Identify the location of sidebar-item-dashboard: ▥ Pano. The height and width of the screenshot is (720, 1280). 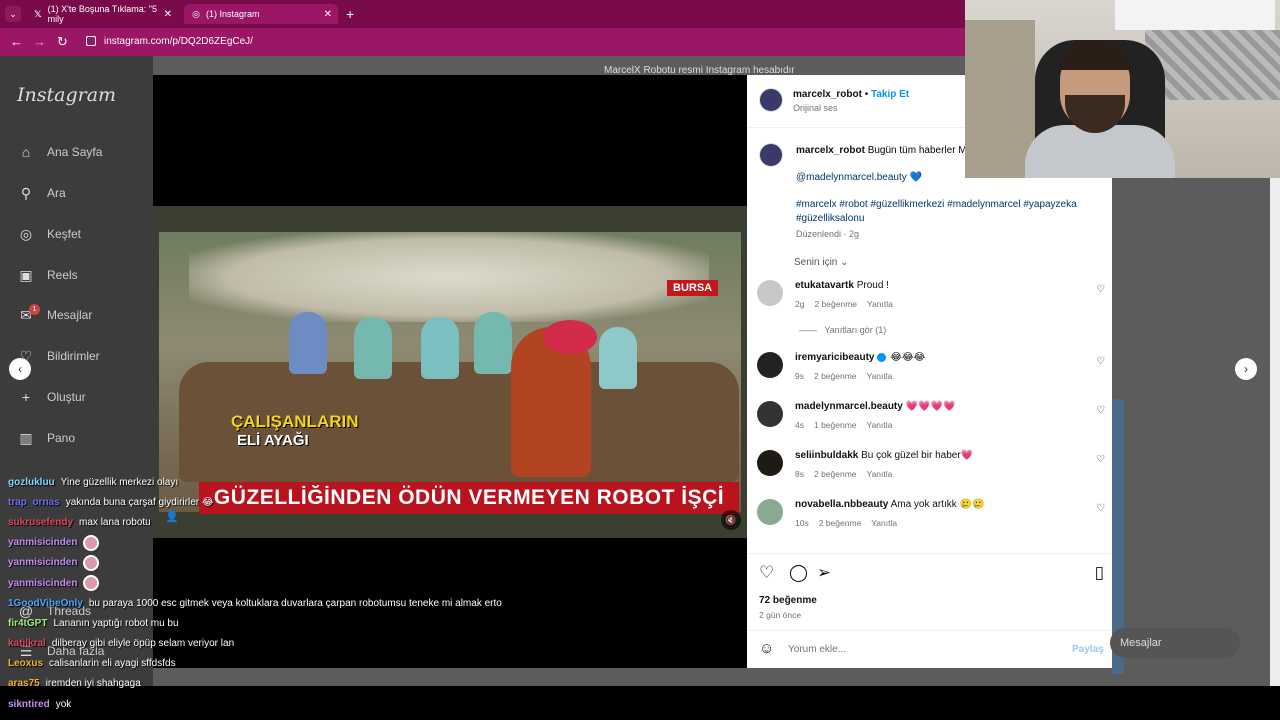
(46, 438).